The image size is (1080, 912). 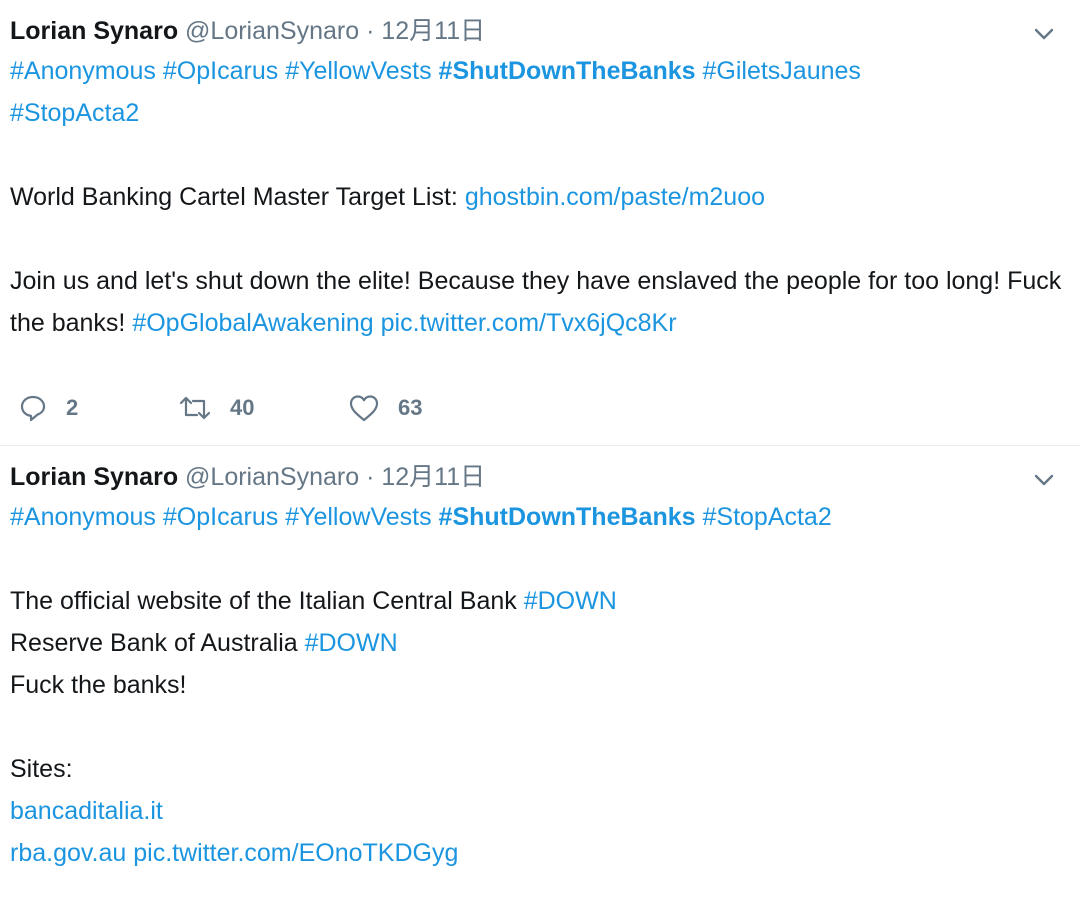 I want to click on hashtag-link: #GiletsJaunes, so click(x=781, y=71).